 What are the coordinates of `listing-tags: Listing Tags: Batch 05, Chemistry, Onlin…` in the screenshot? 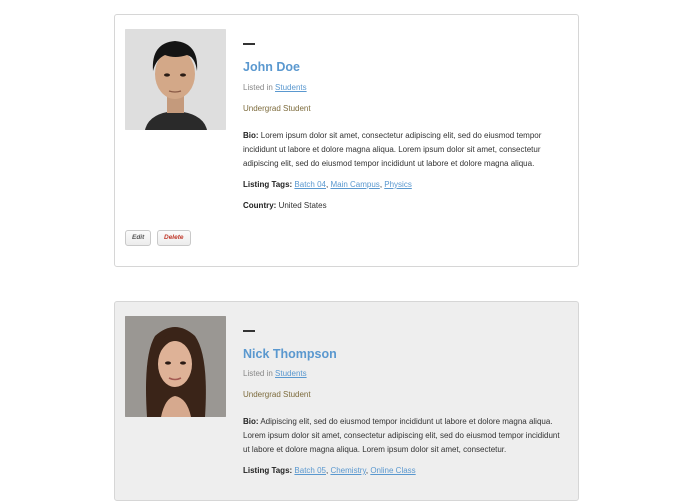 It's located at (329, 470).